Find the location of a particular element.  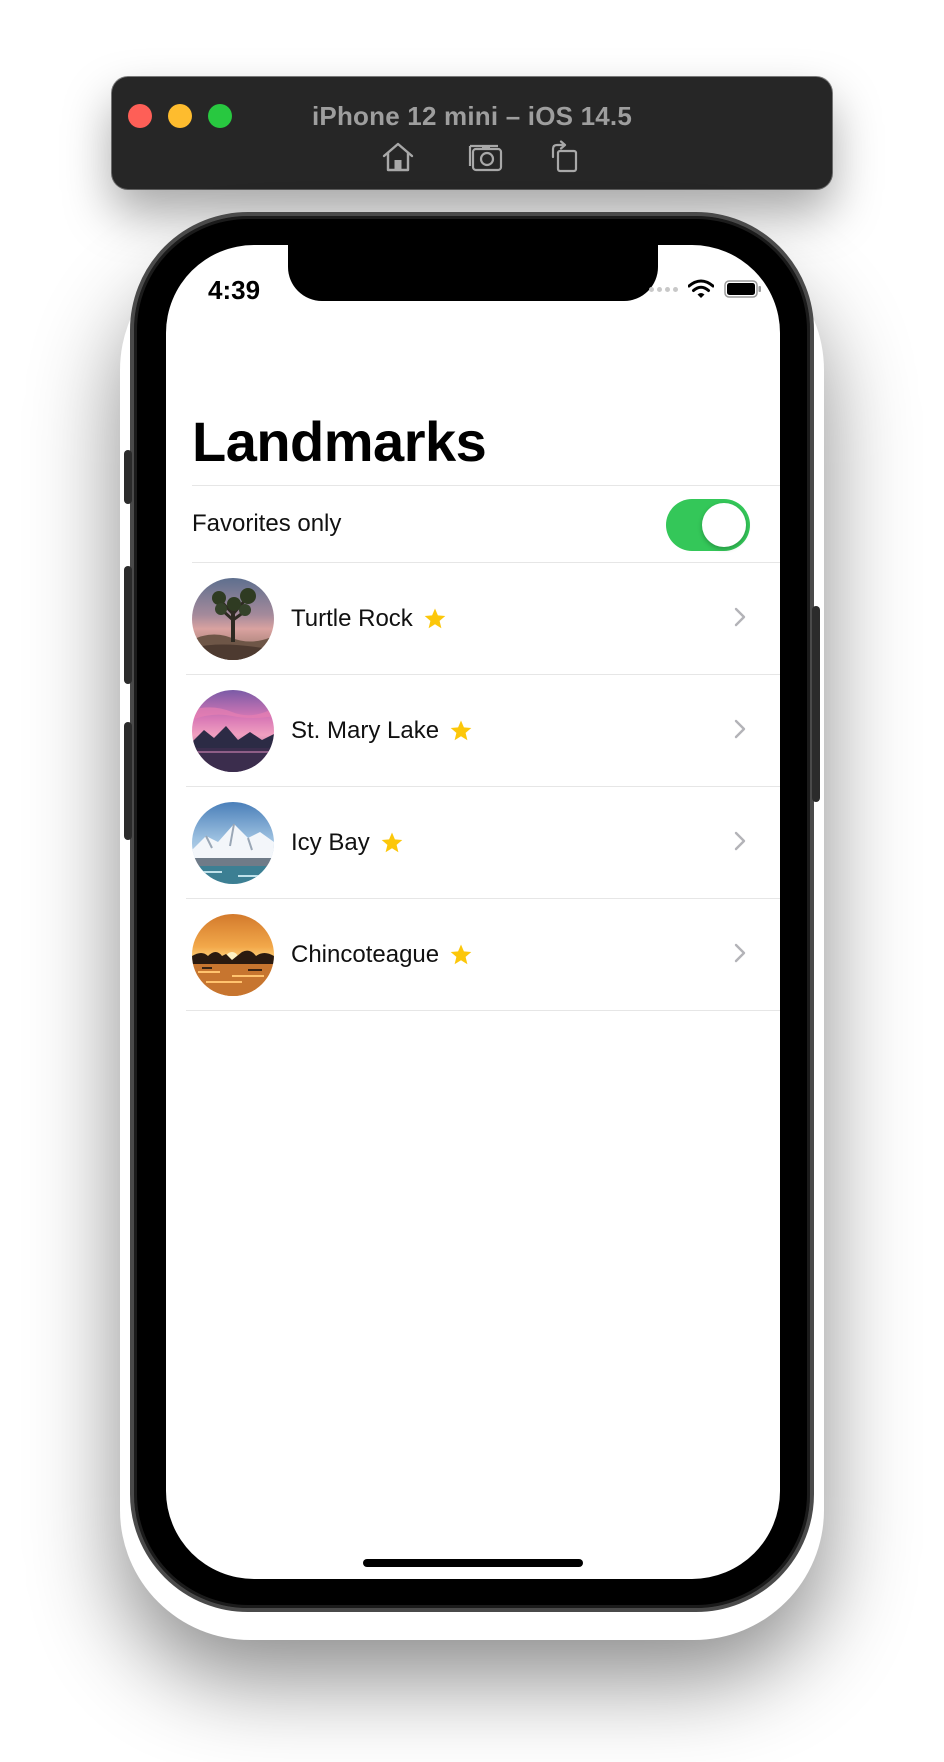

home-indicator is located at coordinates (473, 1563).